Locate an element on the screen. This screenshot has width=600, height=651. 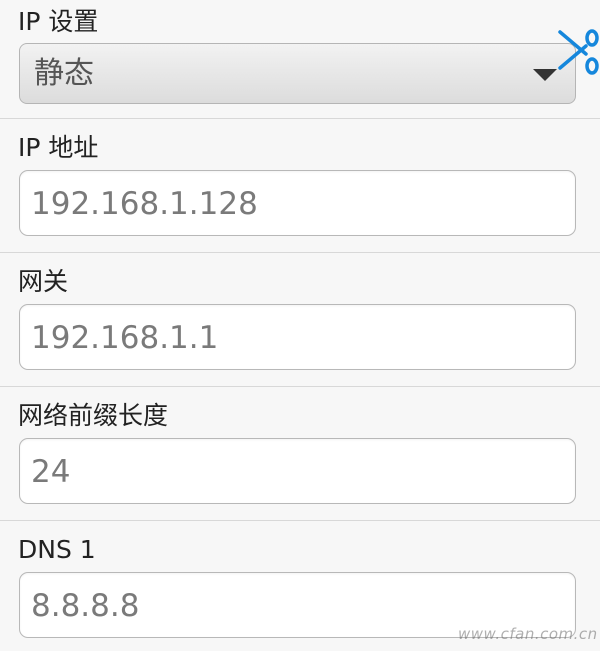
ip-address-label: IP 地址 is located at coordinates (58, 147).